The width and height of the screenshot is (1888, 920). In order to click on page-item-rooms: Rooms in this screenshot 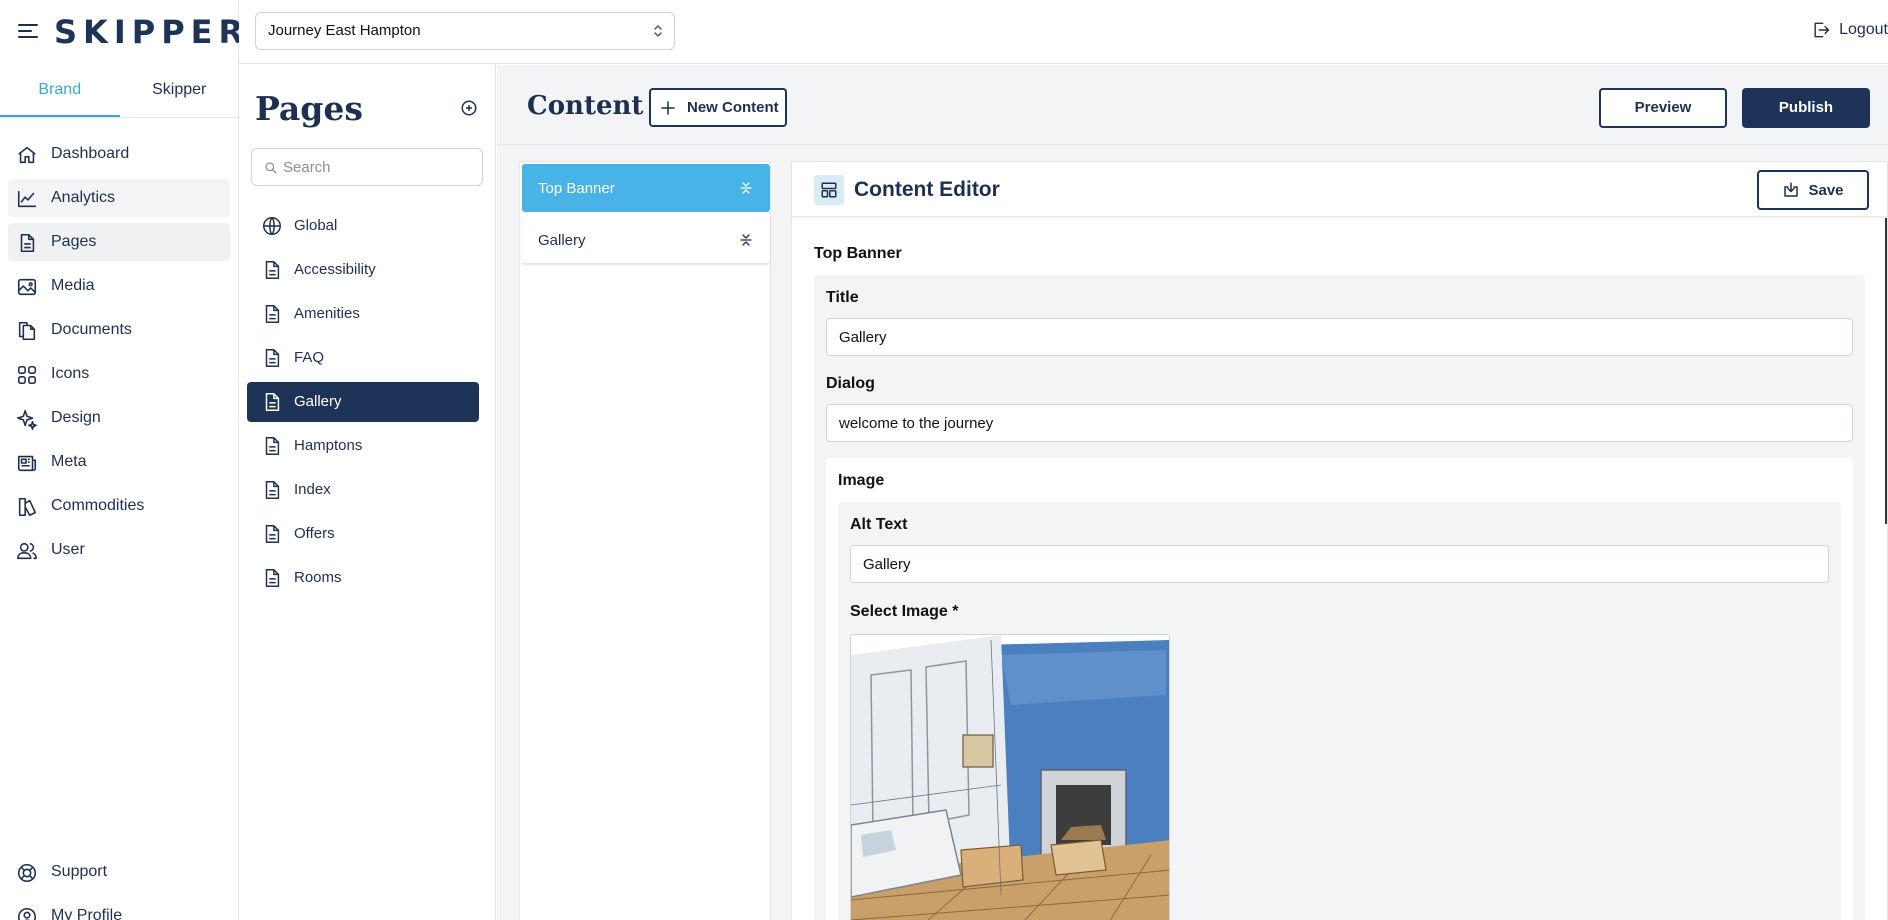, I will do `click(363, 578)`.